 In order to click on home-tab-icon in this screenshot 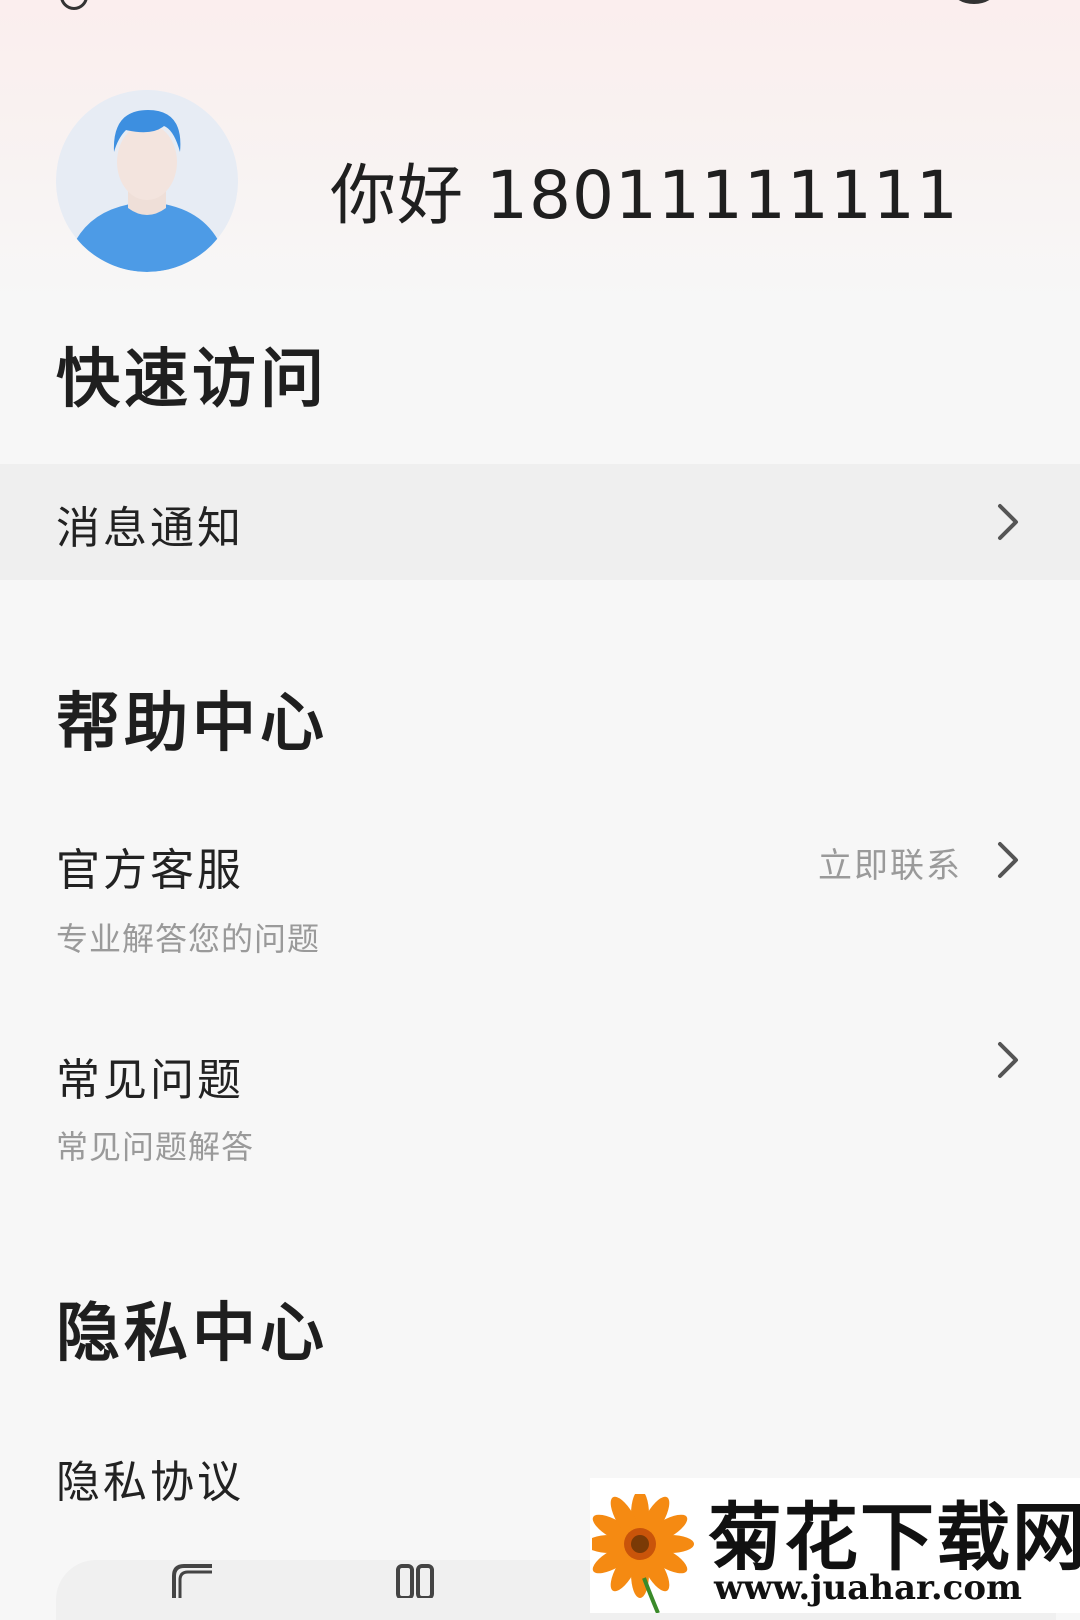, I will do `click(193, 1579)`.